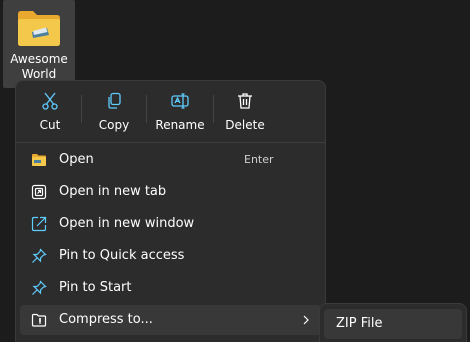 This screenshot has width=470, height=342. I want to click on menu-item-pin-start: Pin to Start, so click(170, 288).